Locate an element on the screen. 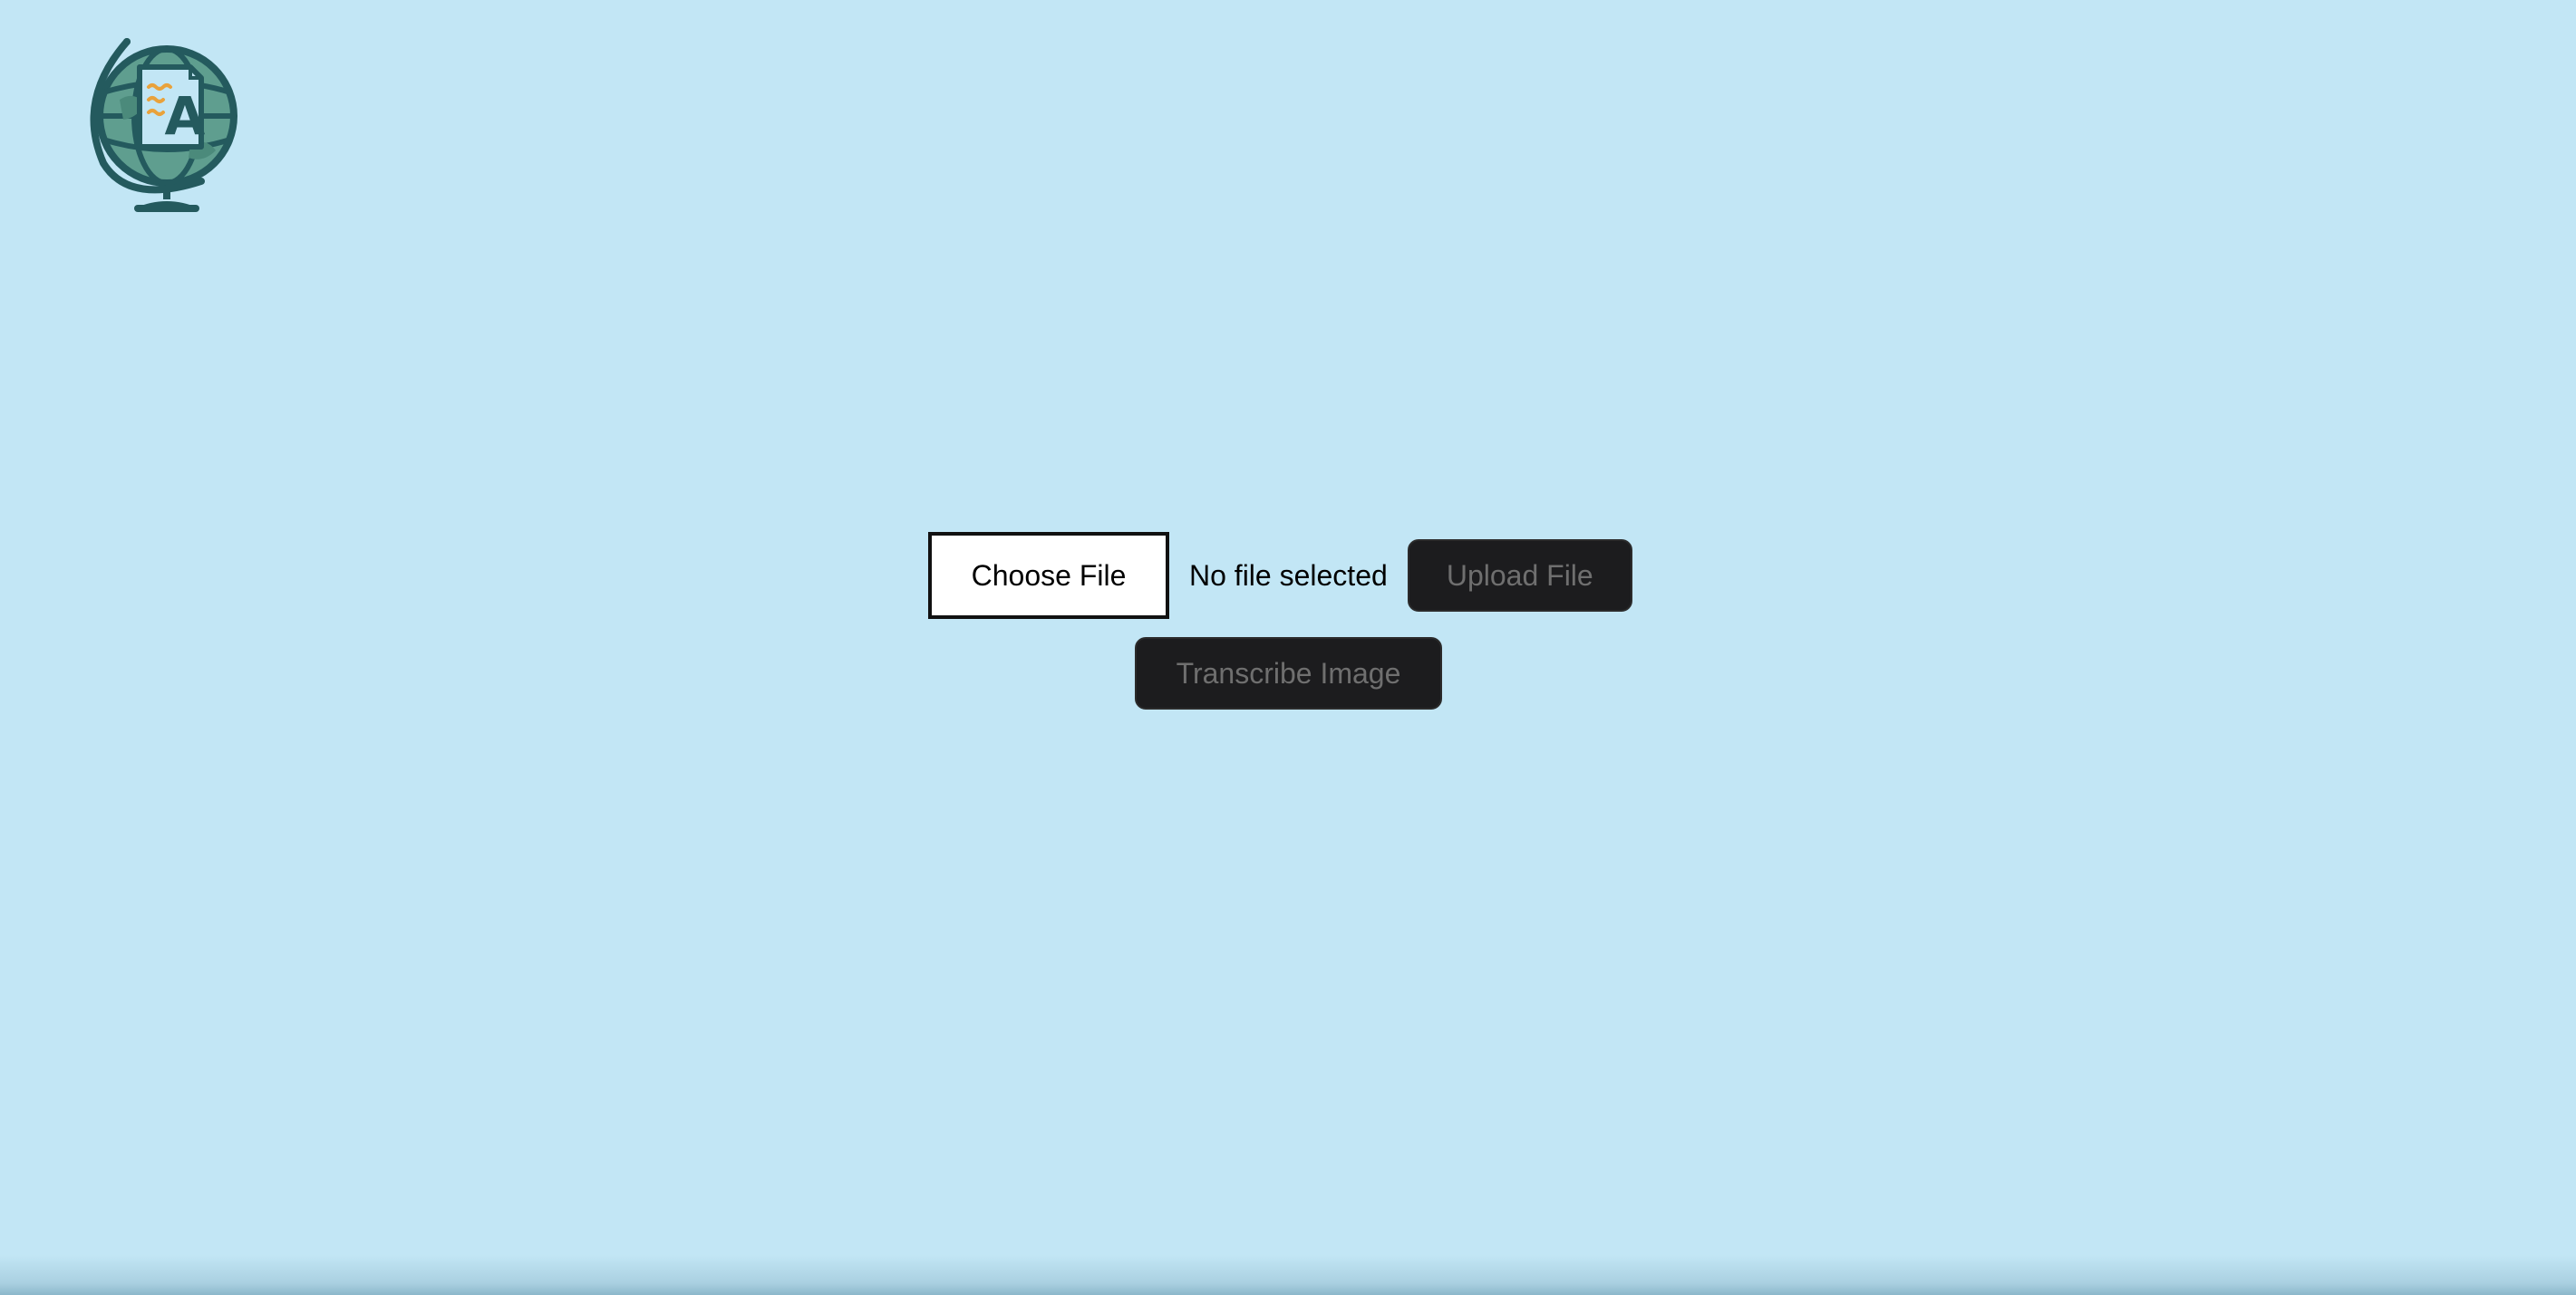  file-upload-row: Choose File No file selected Upload File is located at coordinates (1280, 575).